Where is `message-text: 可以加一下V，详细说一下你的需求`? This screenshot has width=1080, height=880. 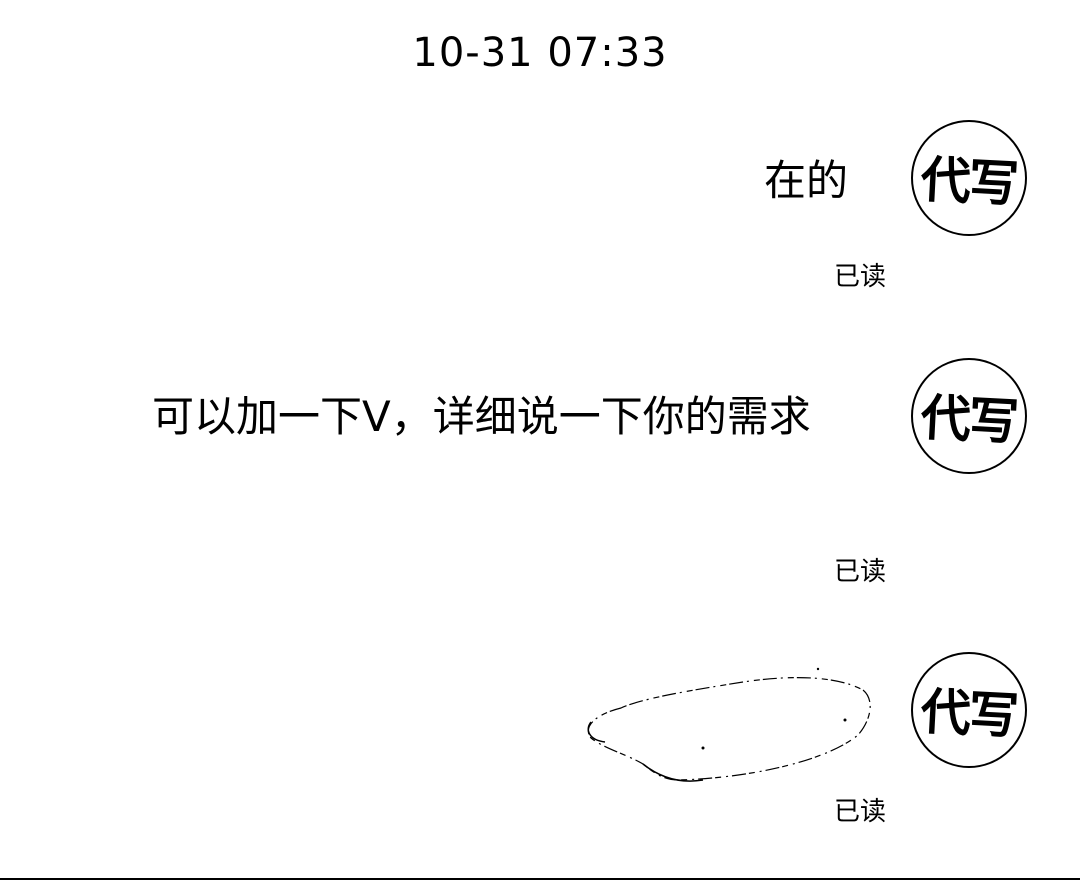
message-text: 可以加一下V，详细说一下你的需求 is located at coordinates (492, 416).